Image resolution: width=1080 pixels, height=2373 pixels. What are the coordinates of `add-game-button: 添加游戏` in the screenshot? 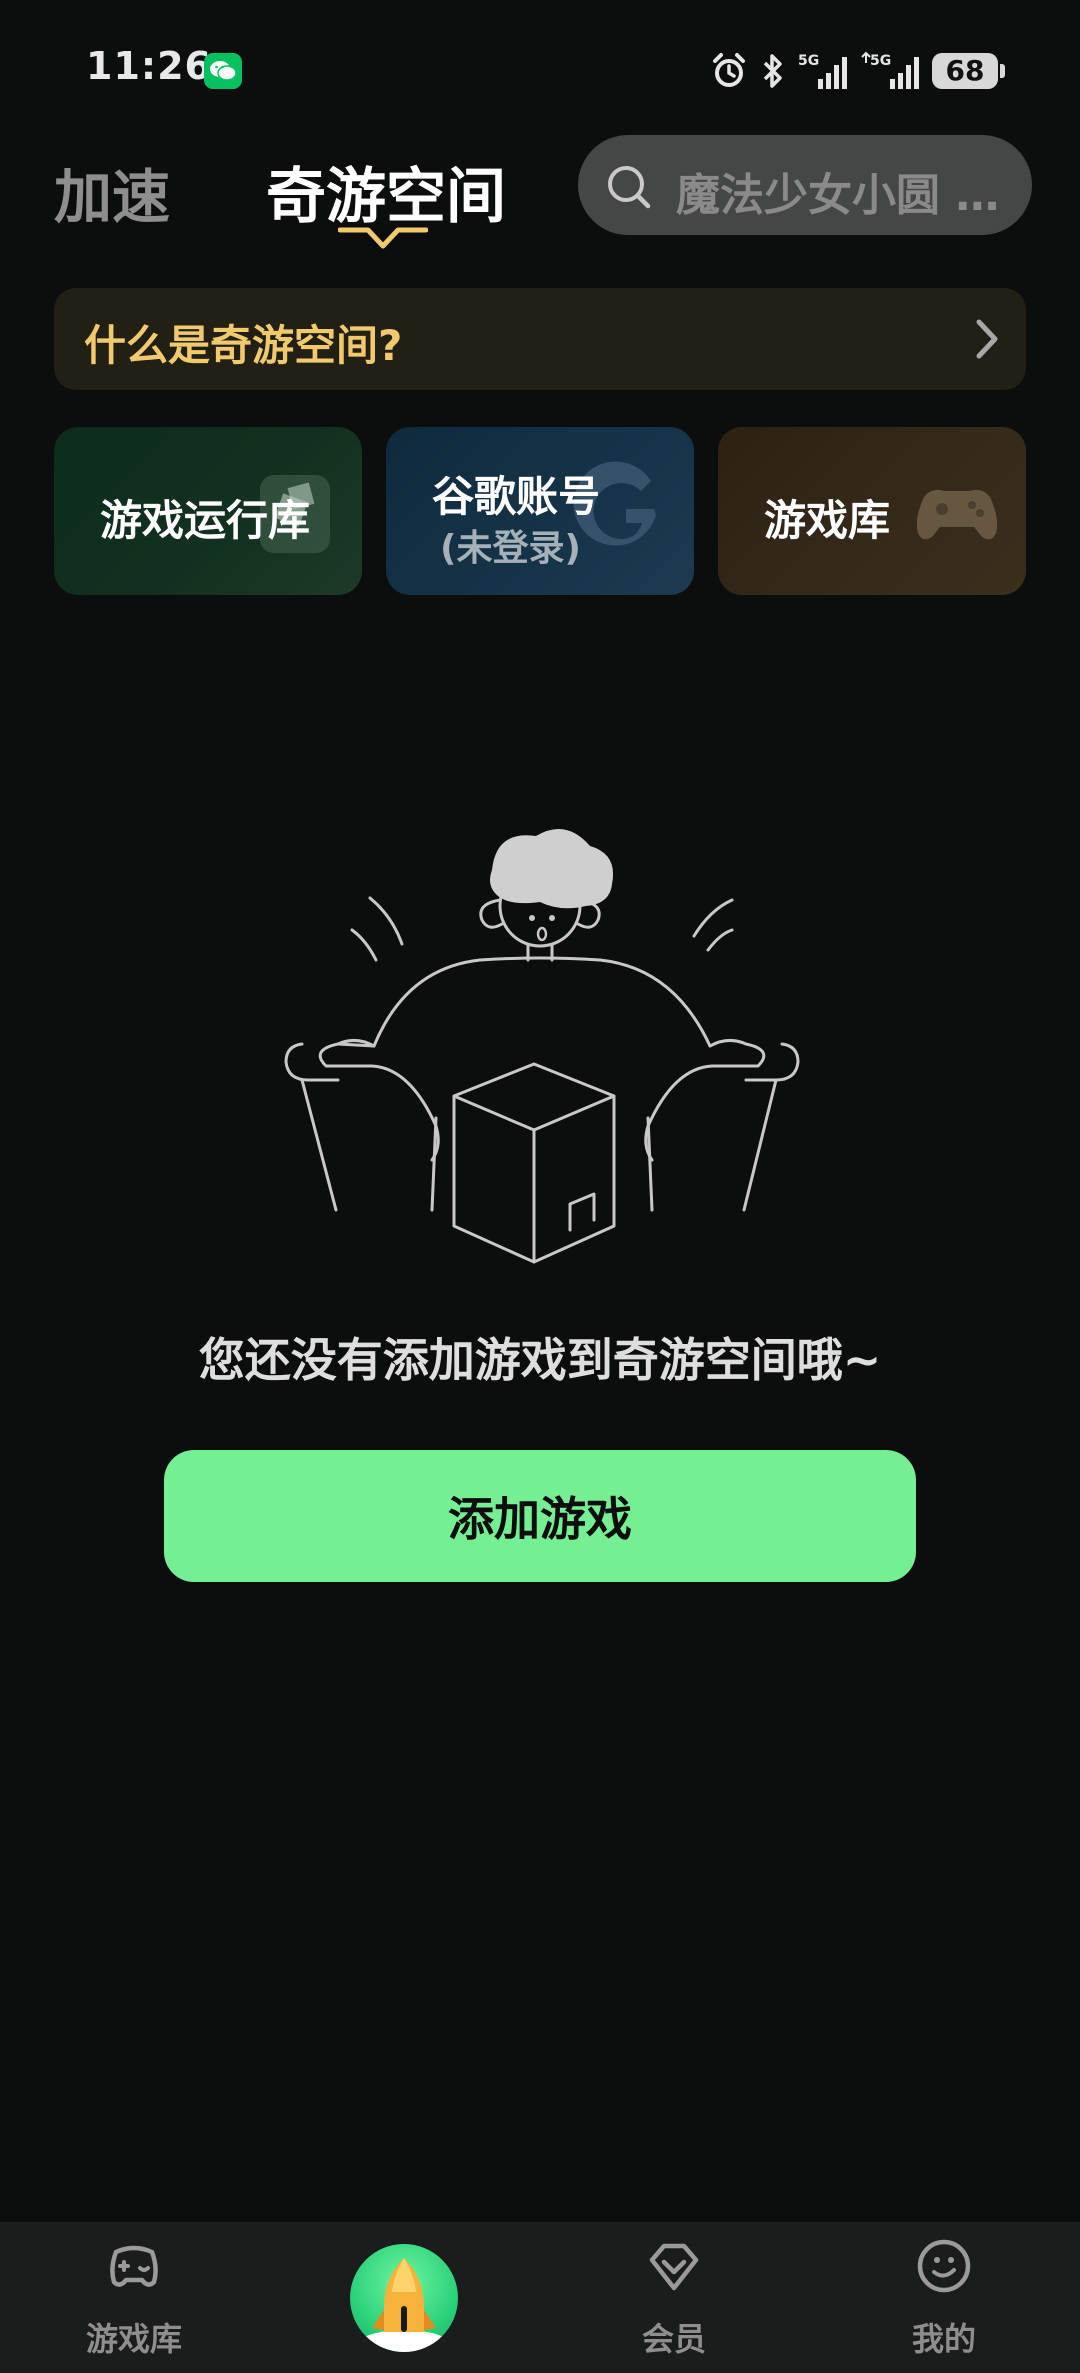 It's located at (540, 1516).